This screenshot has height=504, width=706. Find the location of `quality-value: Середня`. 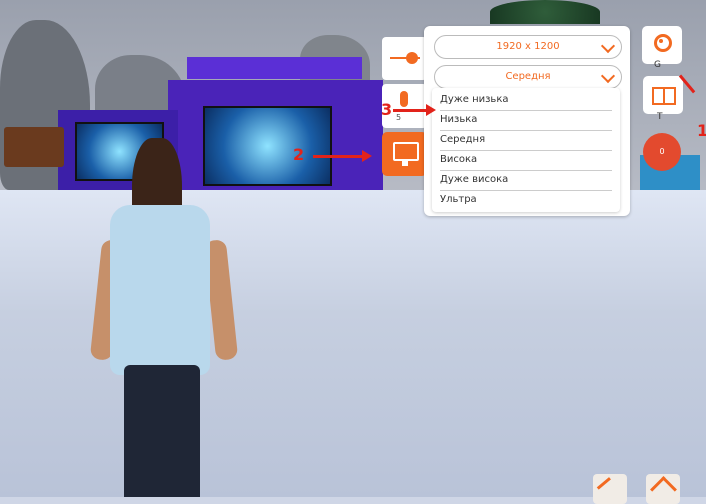

quality-value: Середня is located at coordinates (528, 76).